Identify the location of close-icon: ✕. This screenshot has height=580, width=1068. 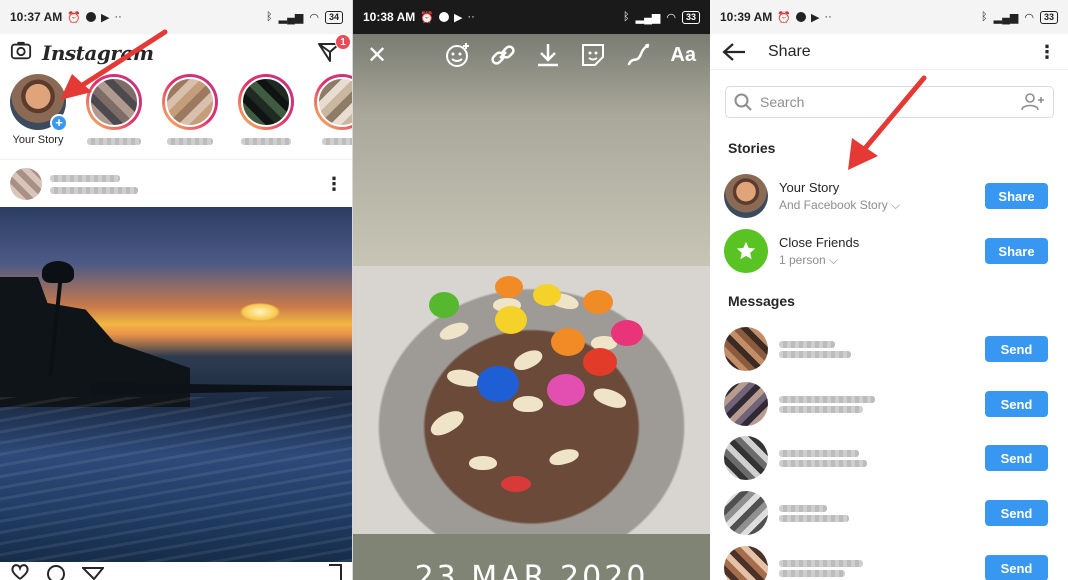
(377, 55).